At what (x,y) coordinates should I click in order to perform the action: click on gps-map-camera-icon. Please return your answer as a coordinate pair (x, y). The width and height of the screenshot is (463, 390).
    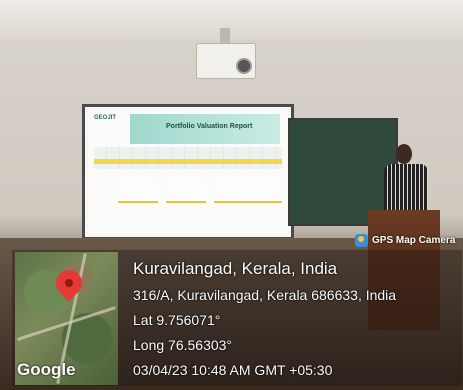
    Looking at the image, I should click on (361, 240).